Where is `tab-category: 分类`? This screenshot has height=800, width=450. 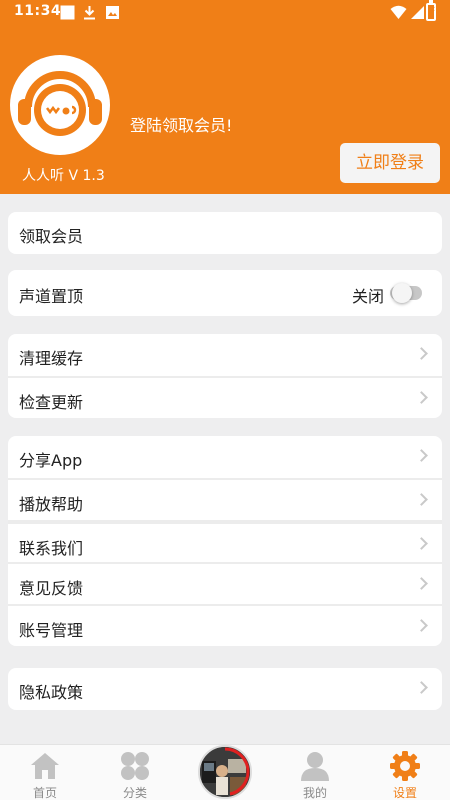 tab-category: 分类 is located at coordinates (135, 772).